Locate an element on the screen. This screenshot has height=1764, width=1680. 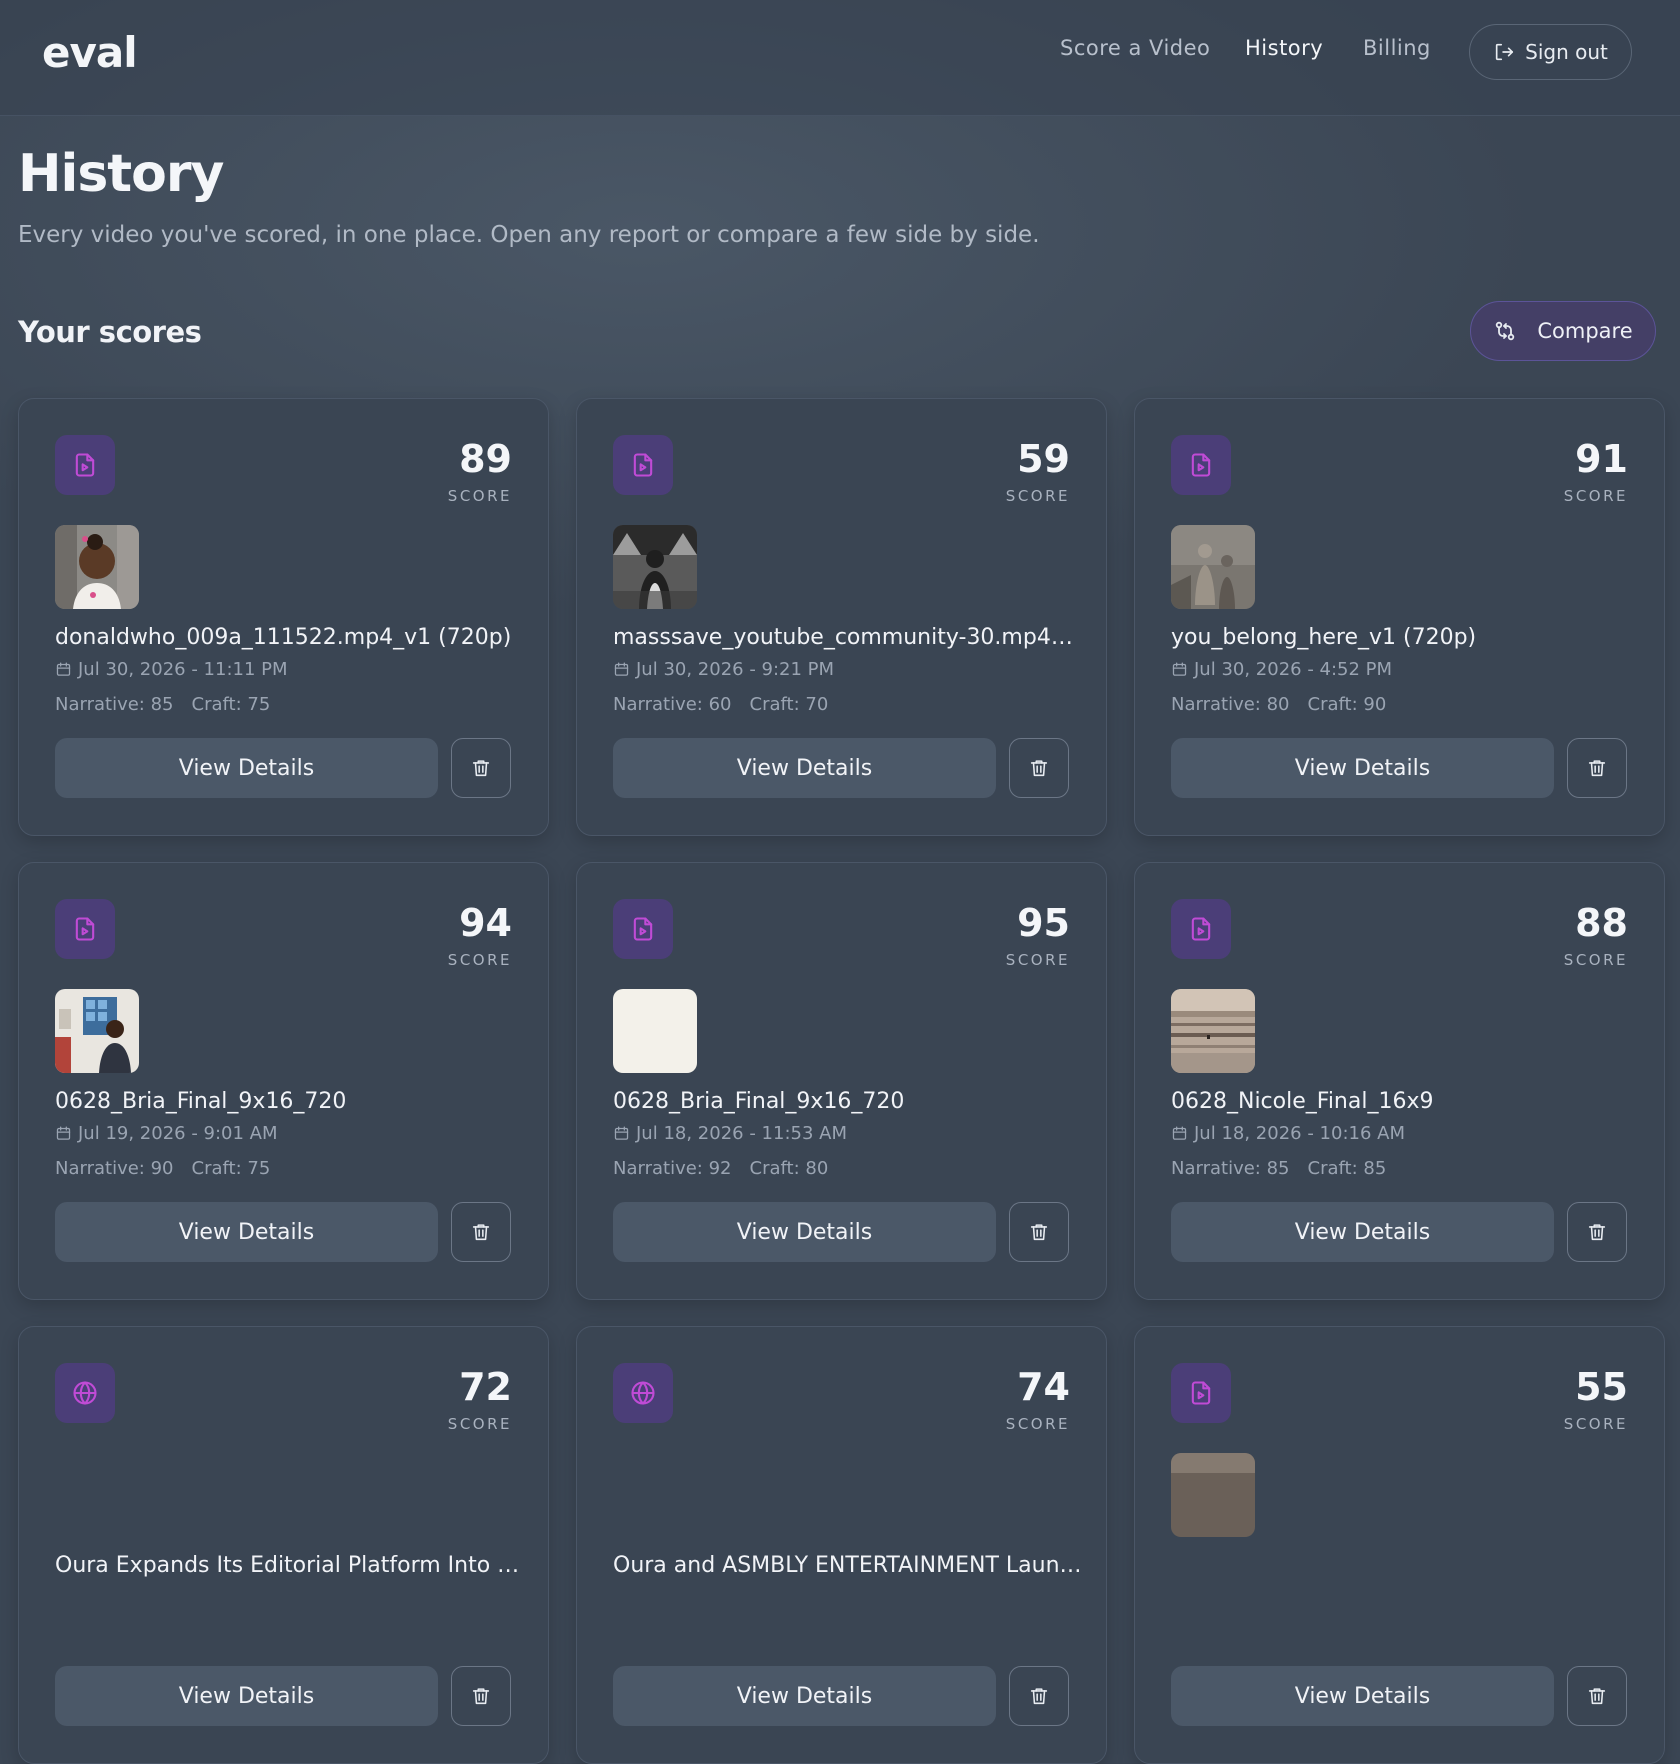
score-metrics: Narrative: 85 Craft: 85 is located at coordinates (1278, 1168).